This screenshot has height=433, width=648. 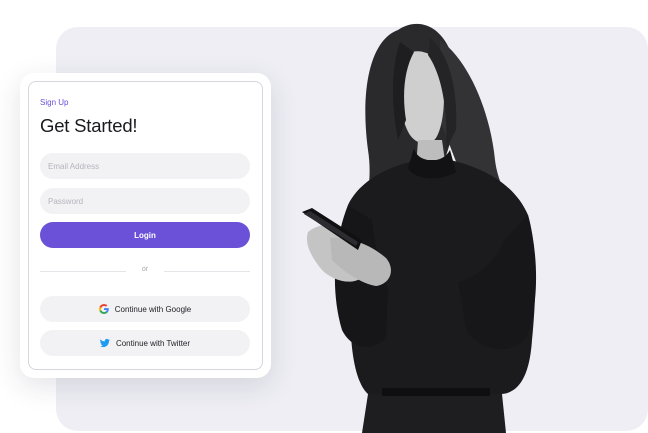 I want to click on continue-with-google-button: Continue with Google, so click(x=145, y=309).